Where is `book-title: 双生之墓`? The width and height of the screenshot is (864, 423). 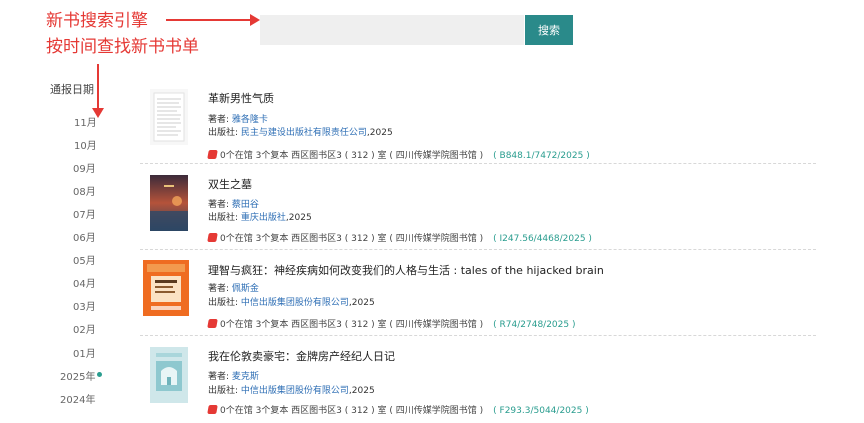
book-title: 双生之墓 is located at coordinates (230, 184).